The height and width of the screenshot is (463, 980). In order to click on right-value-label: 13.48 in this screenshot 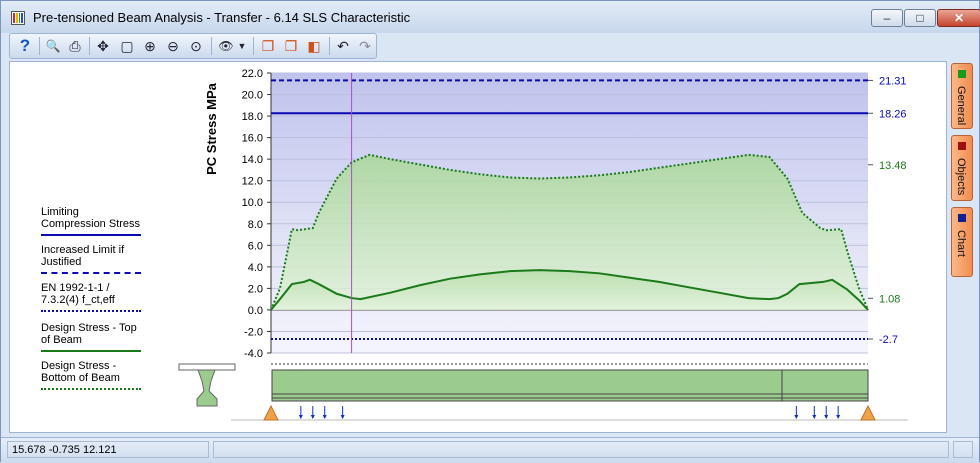, I will do `click(893, 166)`.